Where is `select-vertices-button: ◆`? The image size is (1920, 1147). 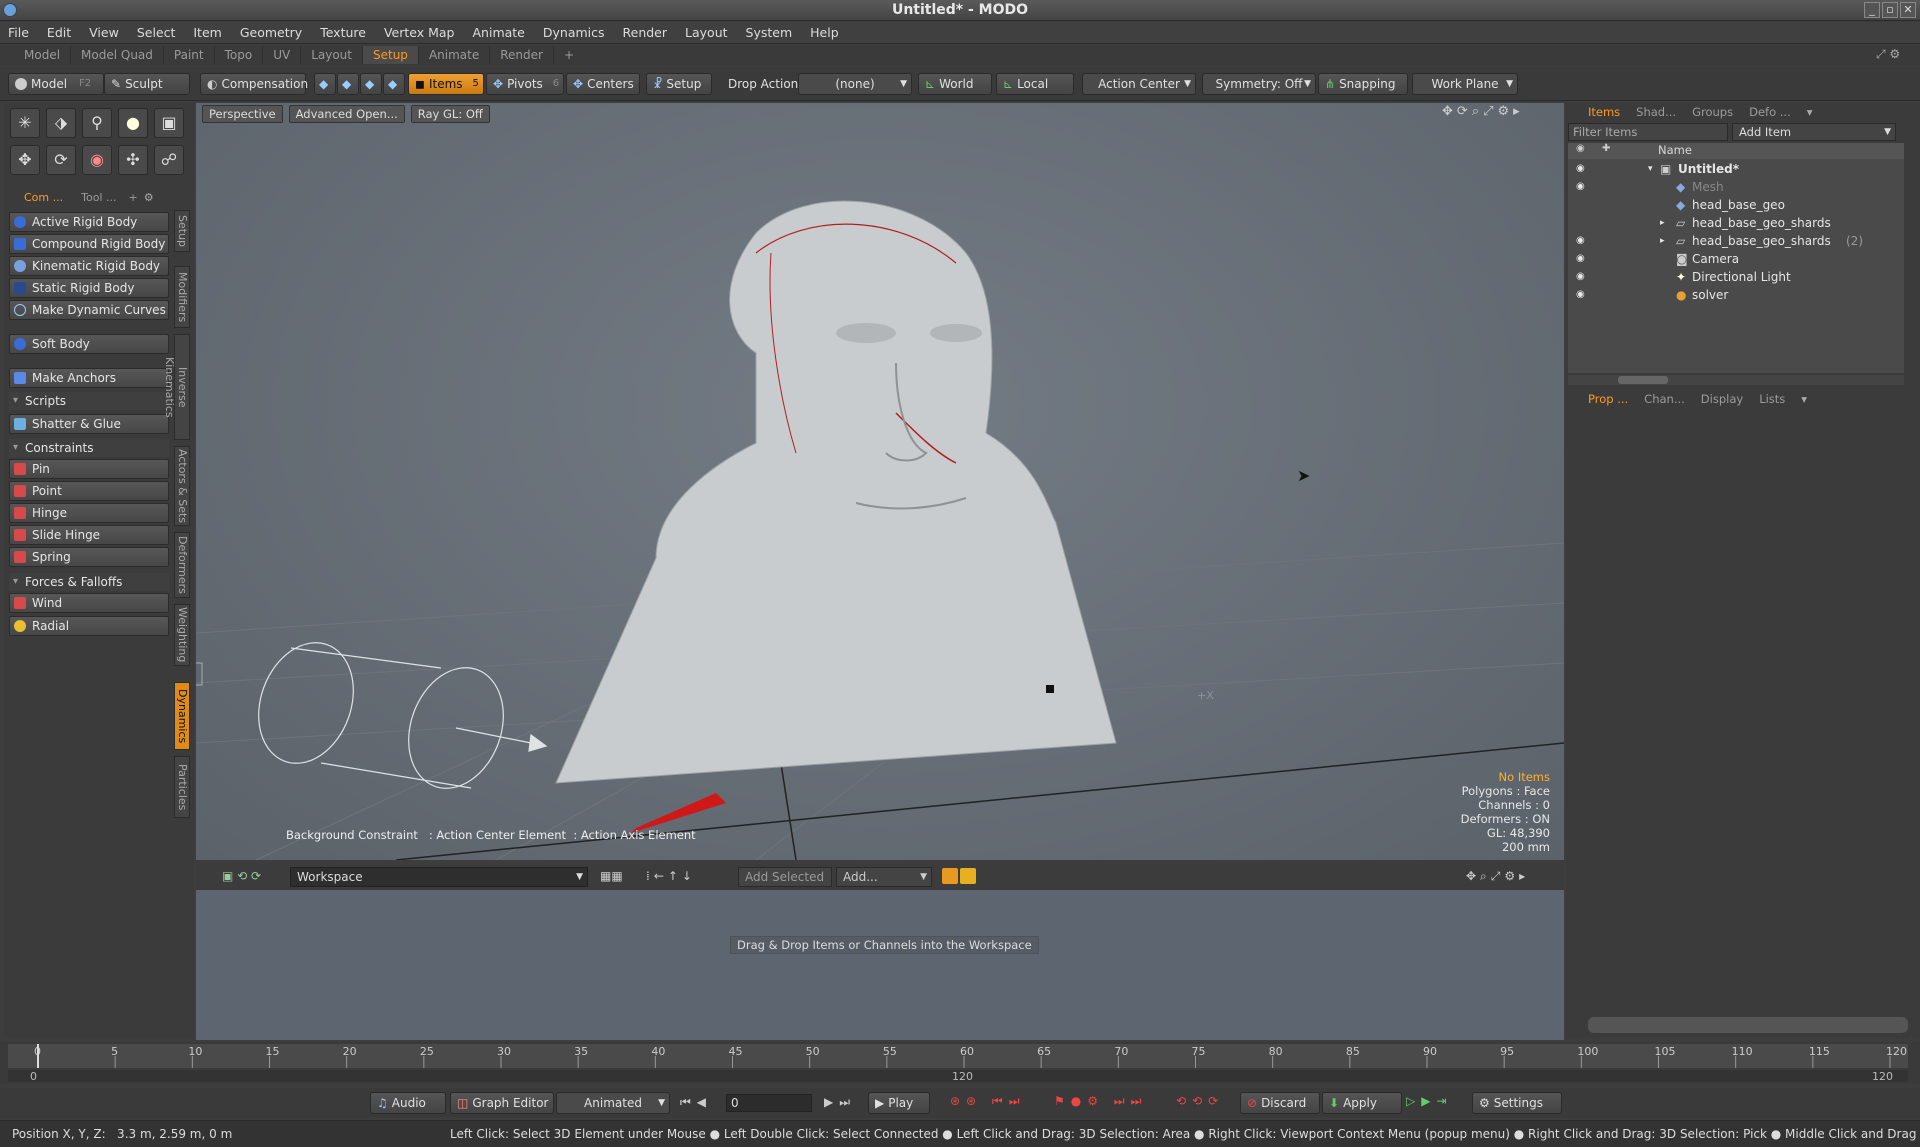
select-vertices-button: ◆ is located at coordinates (325, 84).